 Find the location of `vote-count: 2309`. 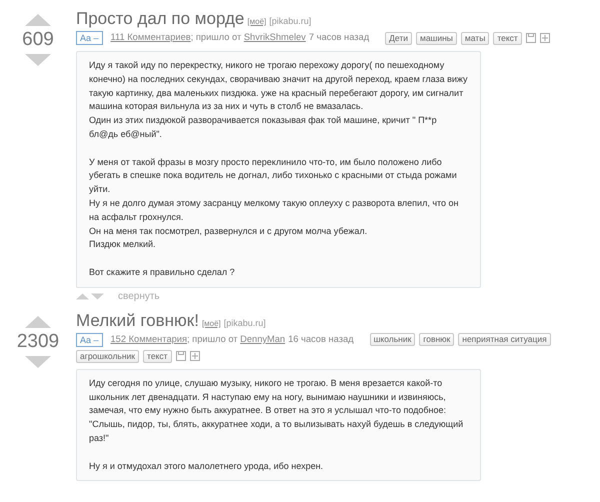

vote-count: 2309 is located at coordinates (38, 342).